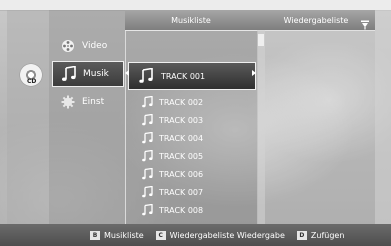 This screenshot has width=391, height=246. What do you see at coordinates (261, 127) in the screenshot?
I see `scrollbar` at bounding box center [261, 127].